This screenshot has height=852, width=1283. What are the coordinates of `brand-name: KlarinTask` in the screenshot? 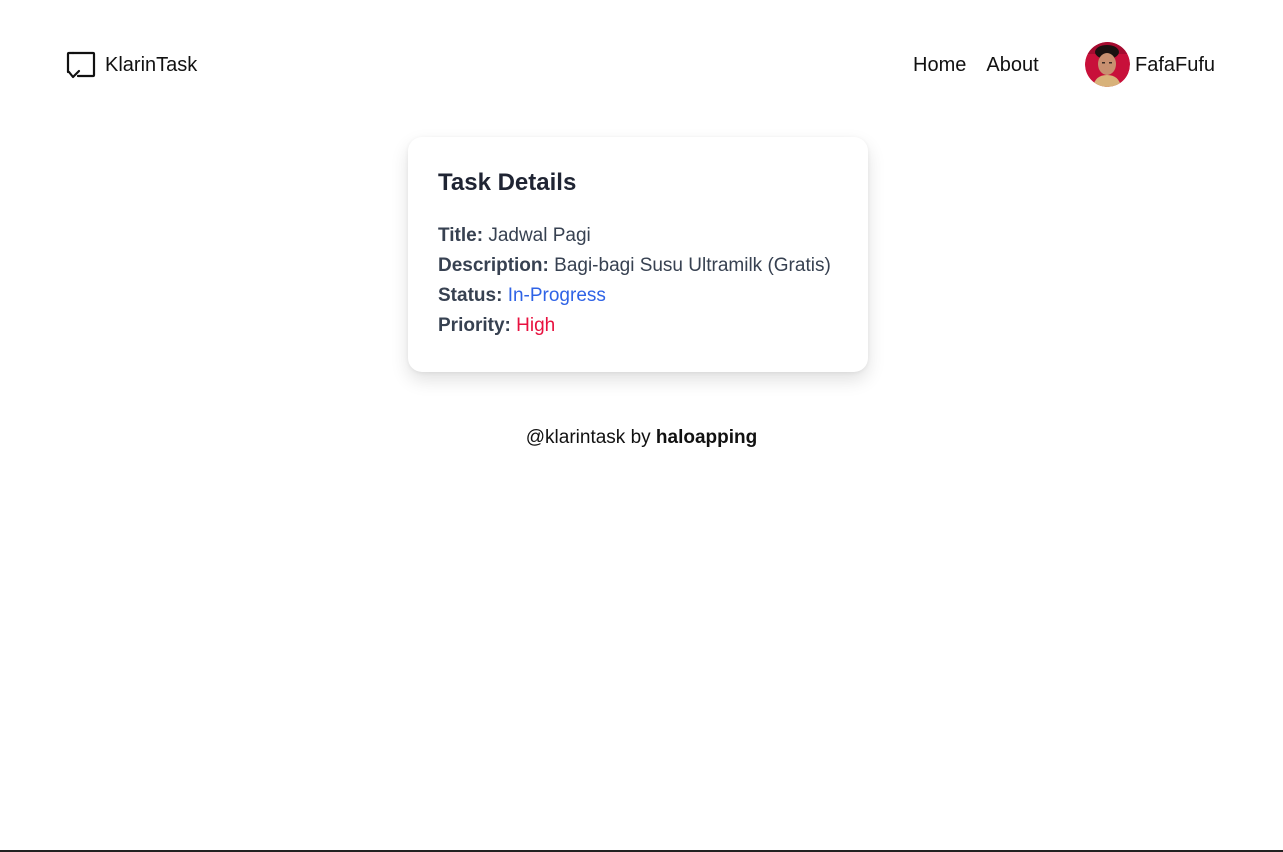 It's located at (151, 65).